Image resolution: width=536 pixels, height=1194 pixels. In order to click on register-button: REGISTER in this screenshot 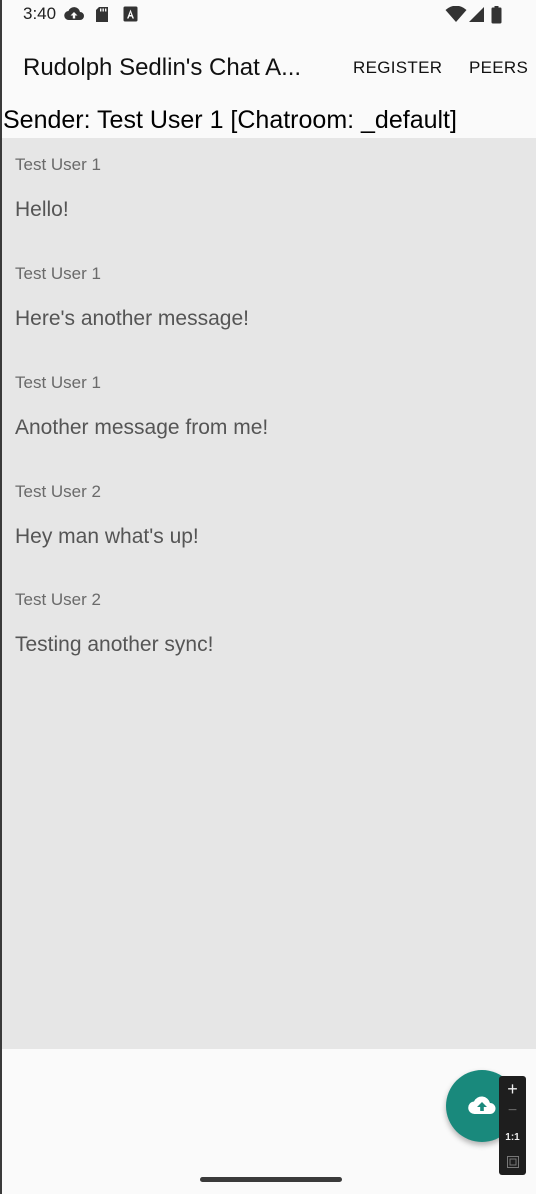, I will do `click(397, 68)`.